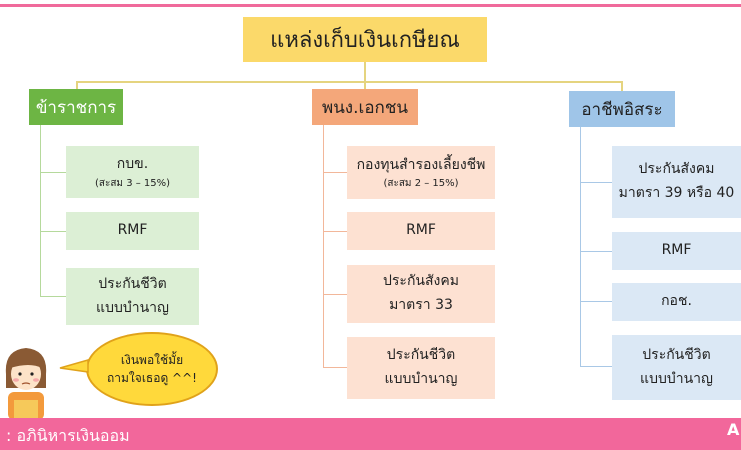 The width and height of the screenshot is (741, 450). Describe the element at coordinates (365, 85) in the screenshot. I see `connector-orange-stem` at that location.